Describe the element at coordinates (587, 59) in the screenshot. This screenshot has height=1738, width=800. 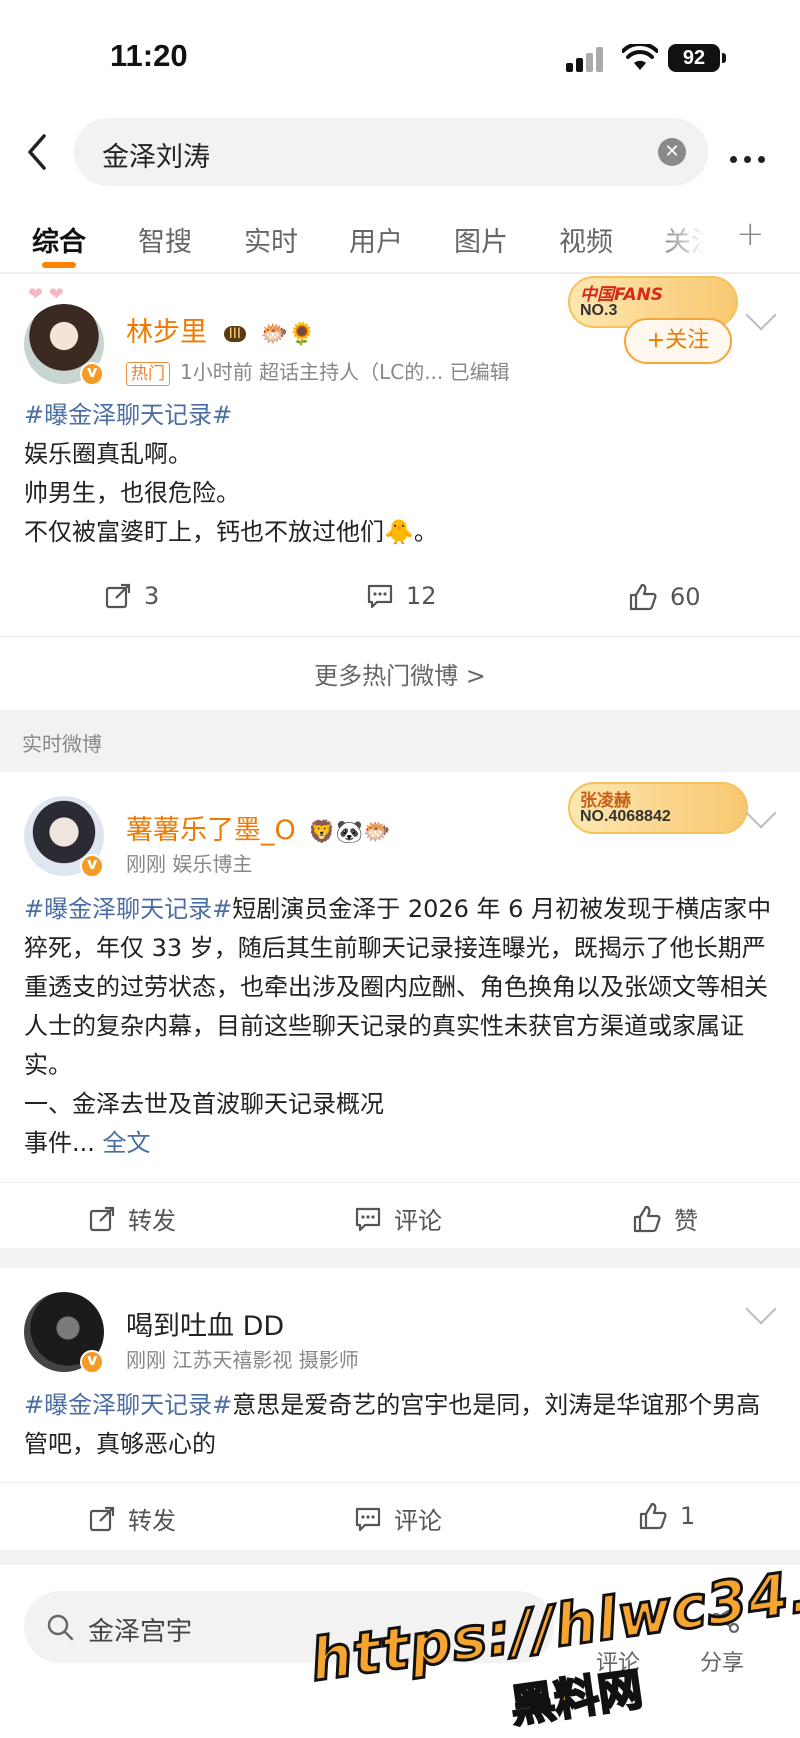
I see `signal-icon` at that location.